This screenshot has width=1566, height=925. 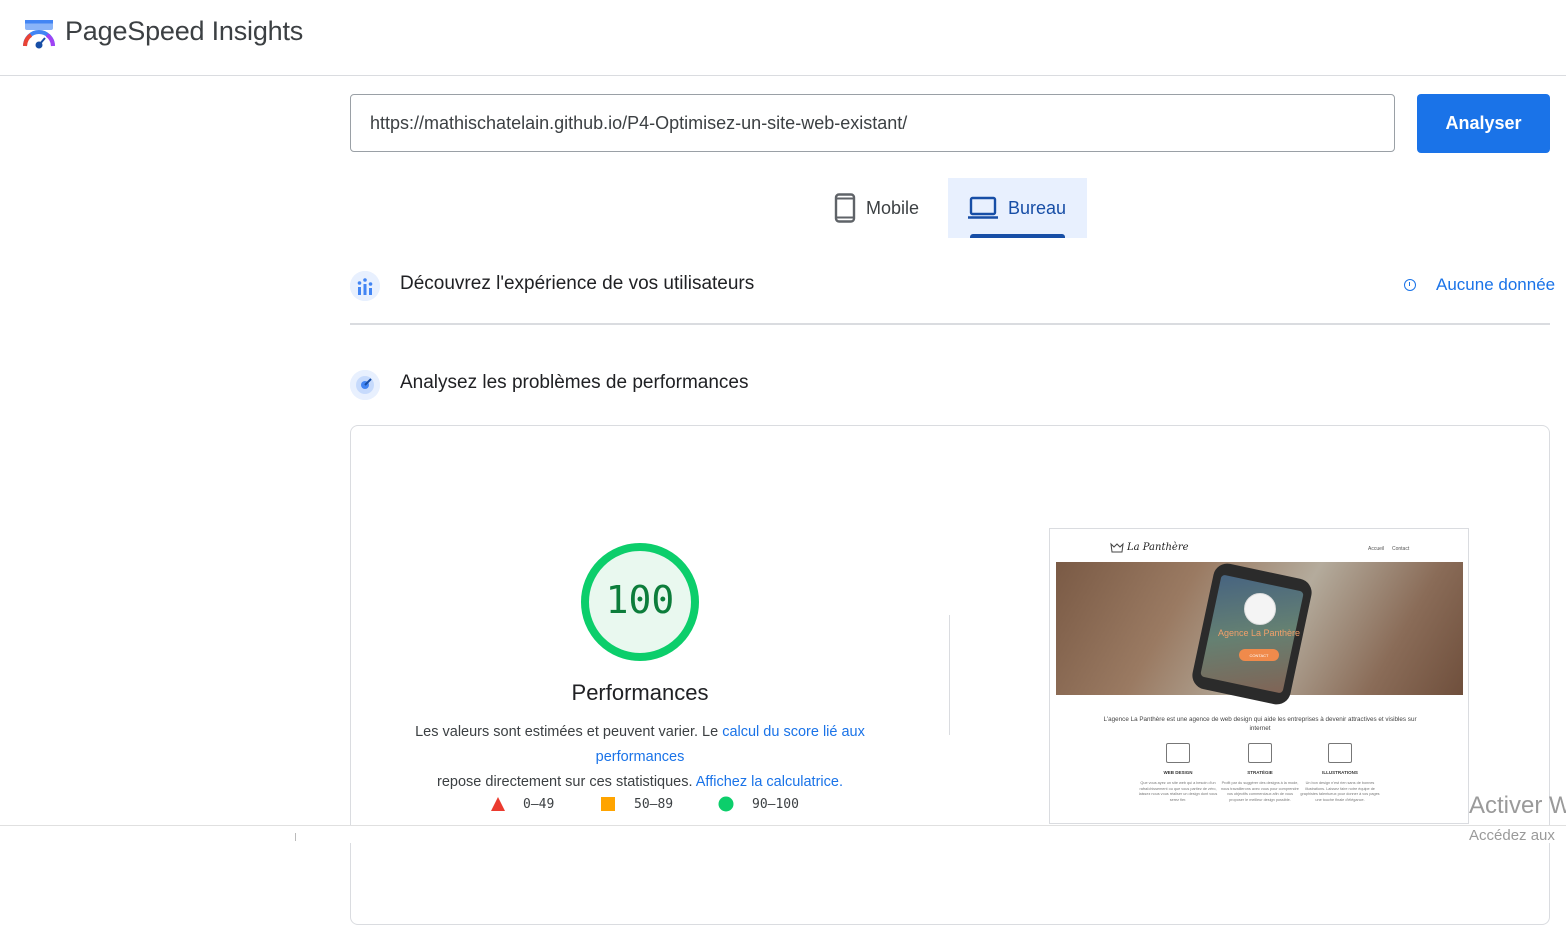 I want to click on thumb-service-title: STRATÉGIE, so click(x=1260, y=772).